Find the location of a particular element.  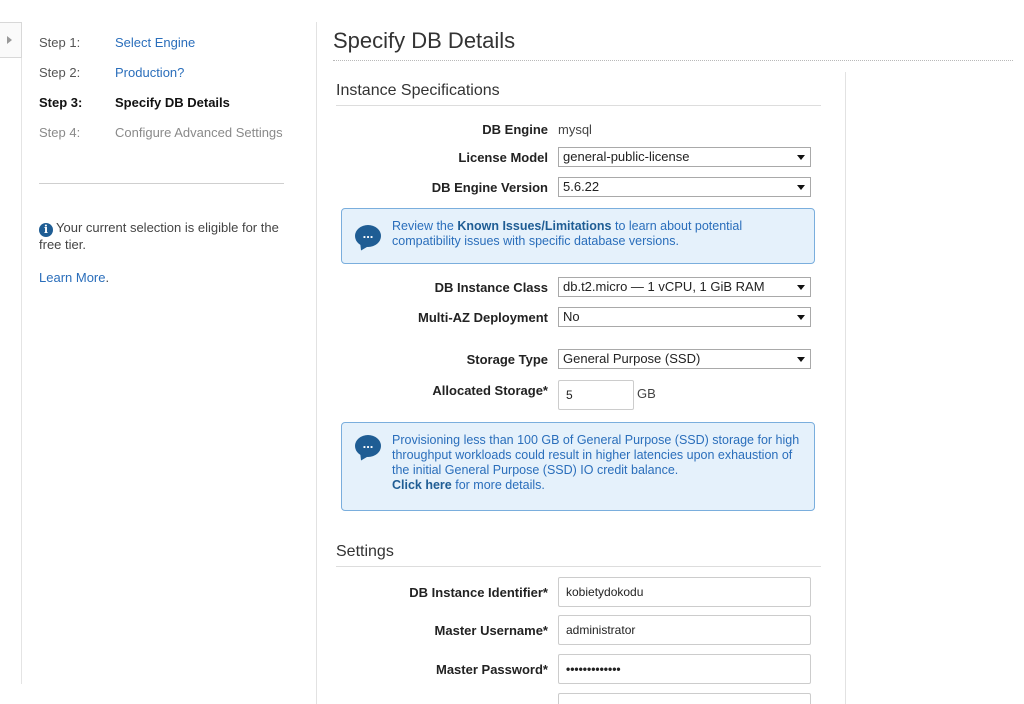

license-model-label: License Model is located at coordinates (503, 157).